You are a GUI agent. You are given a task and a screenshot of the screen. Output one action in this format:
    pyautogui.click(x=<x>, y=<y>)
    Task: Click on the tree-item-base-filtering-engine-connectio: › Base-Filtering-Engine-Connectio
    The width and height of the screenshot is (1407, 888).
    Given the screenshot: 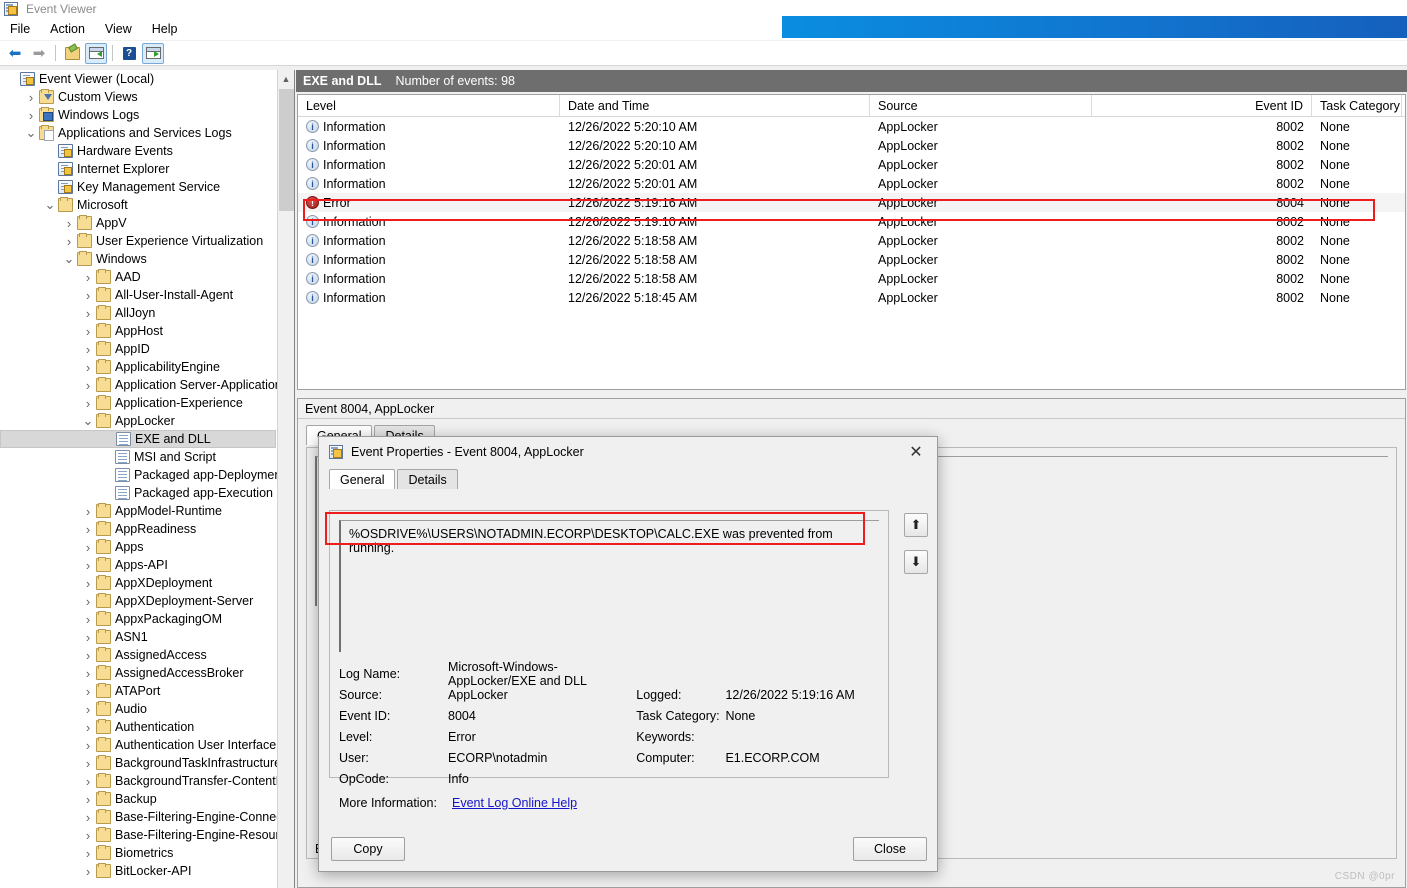 What is the action you would take?
    pyautogui.click(x=147, y=817)
    